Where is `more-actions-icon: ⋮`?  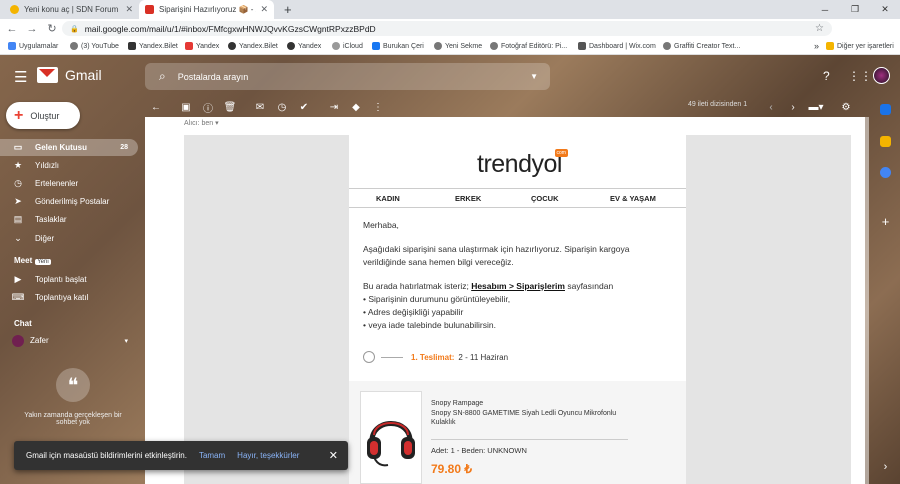 more-actions-icon: ⋮ is located at coordinates (378, 107).